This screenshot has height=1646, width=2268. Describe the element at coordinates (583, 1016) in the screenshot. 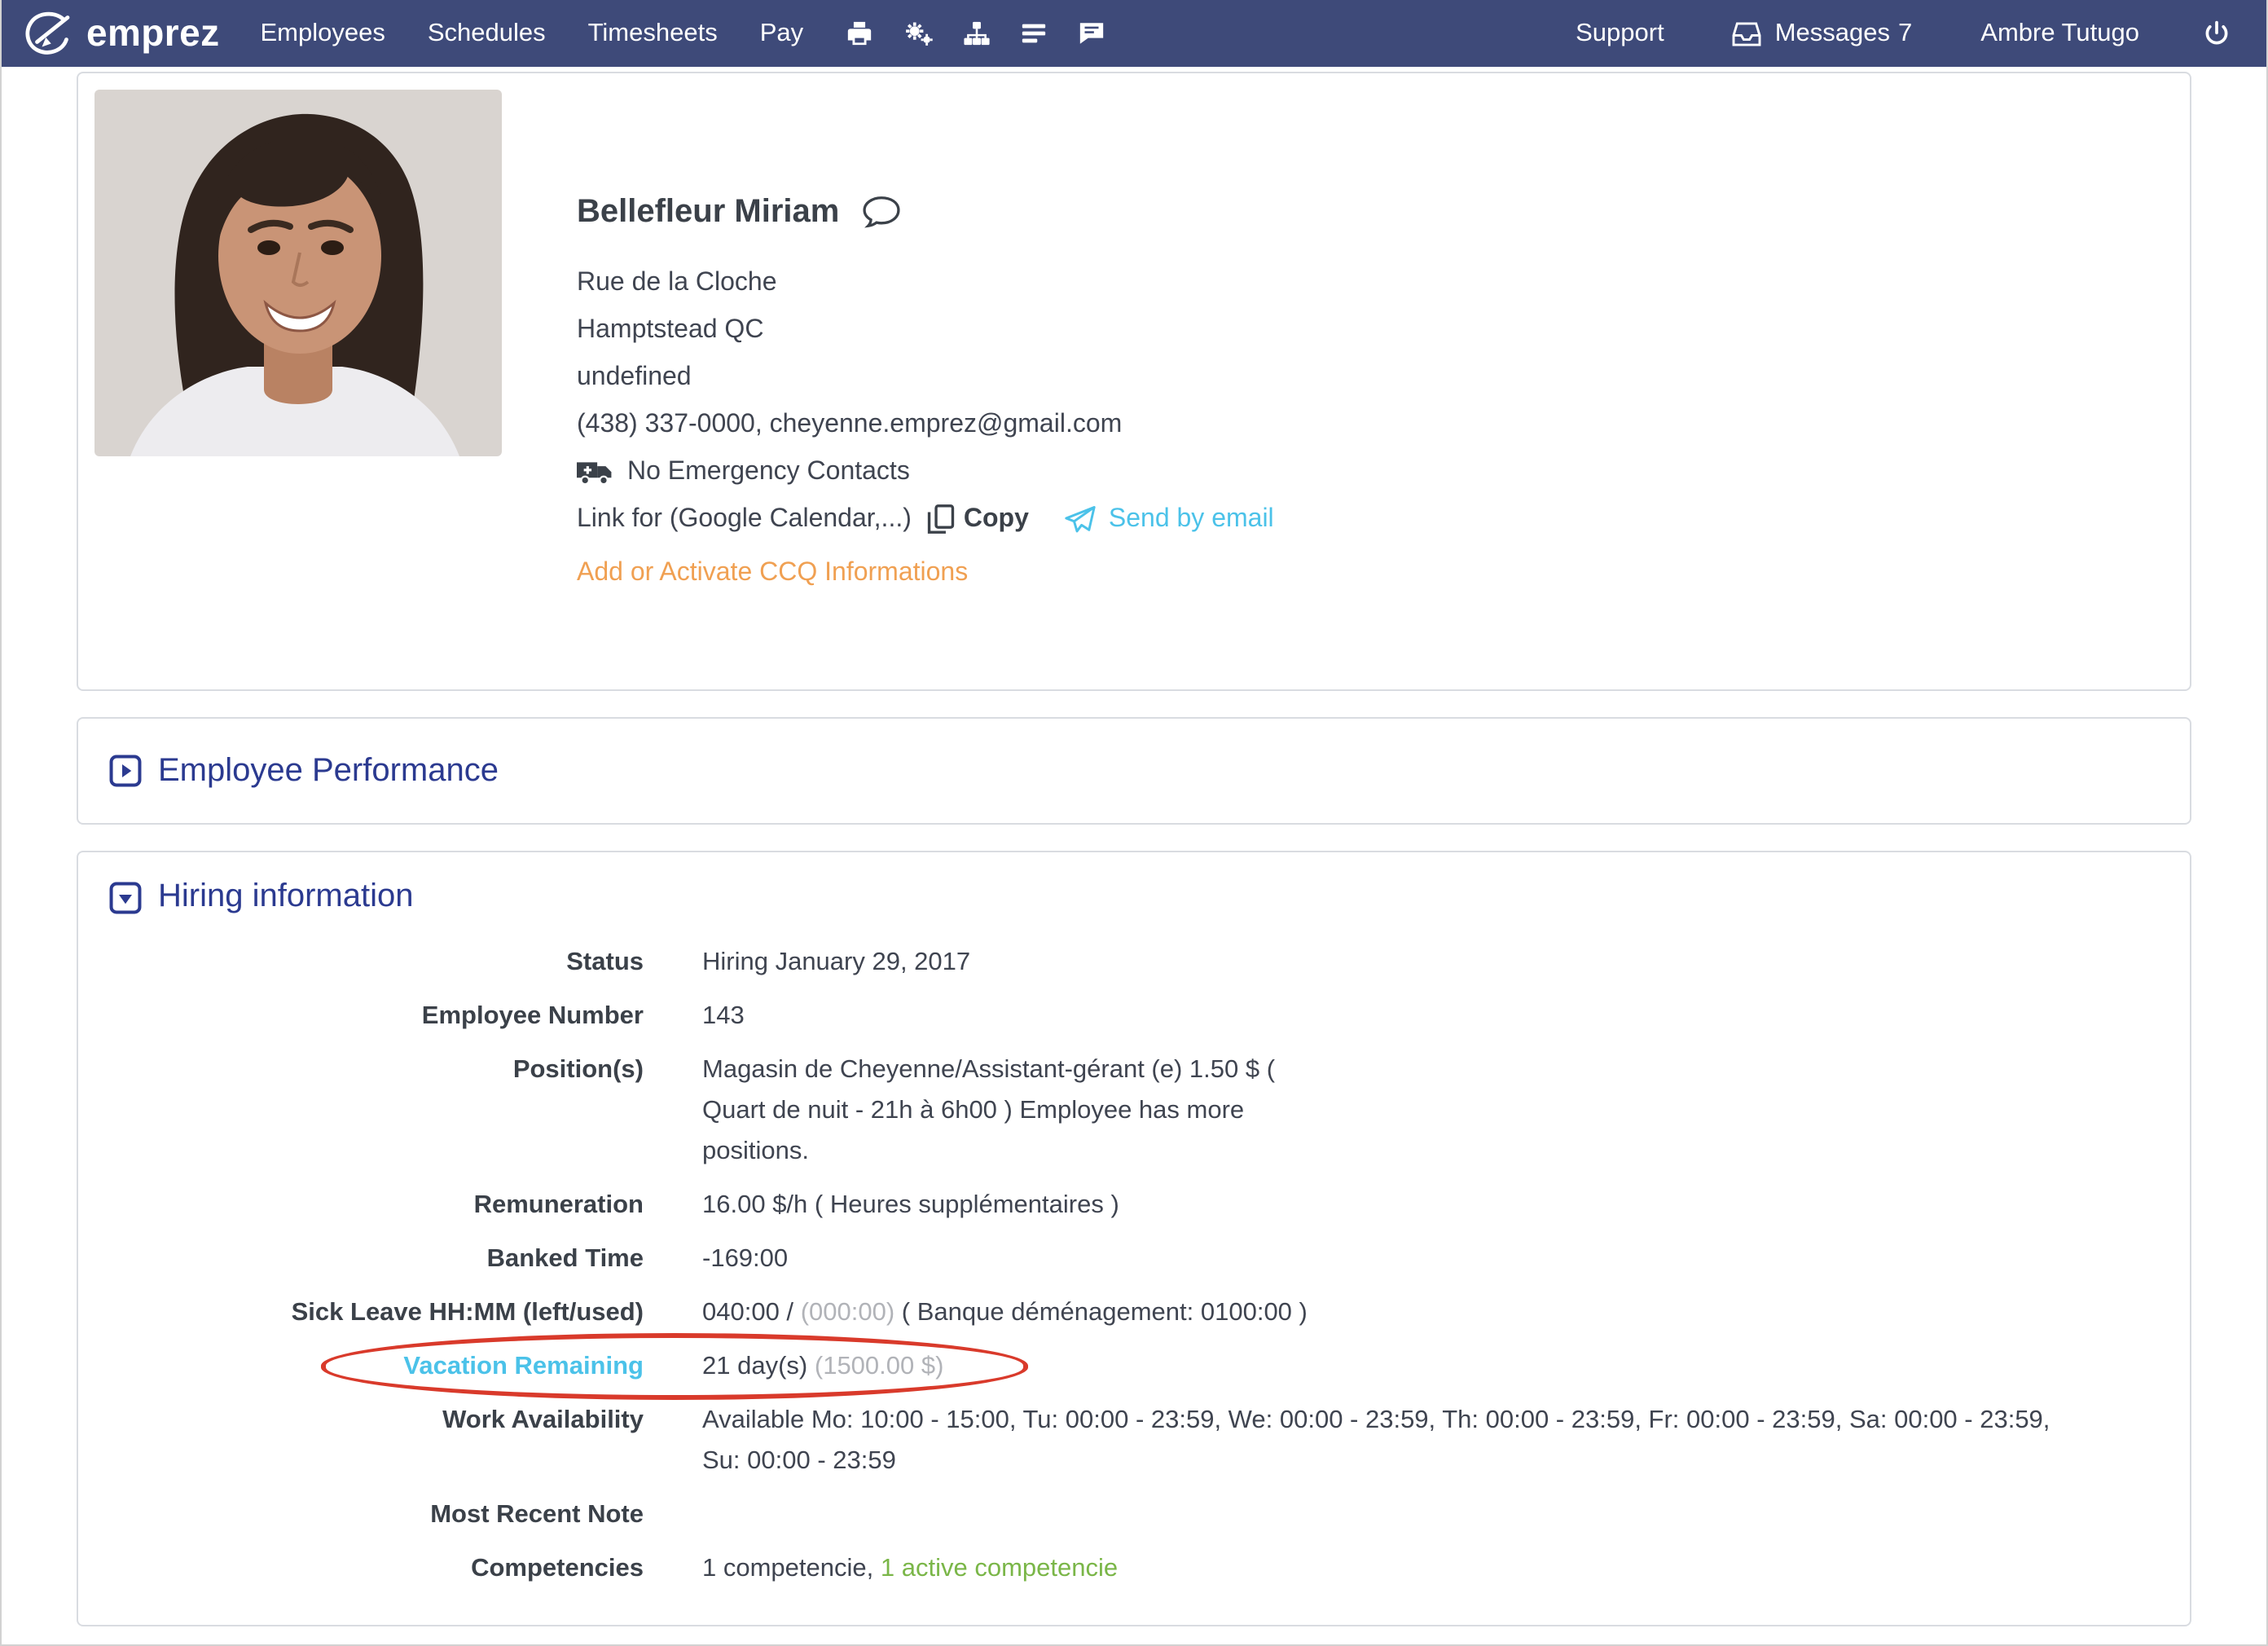

I see `row-employee-number: Employee Number 143` at that location.